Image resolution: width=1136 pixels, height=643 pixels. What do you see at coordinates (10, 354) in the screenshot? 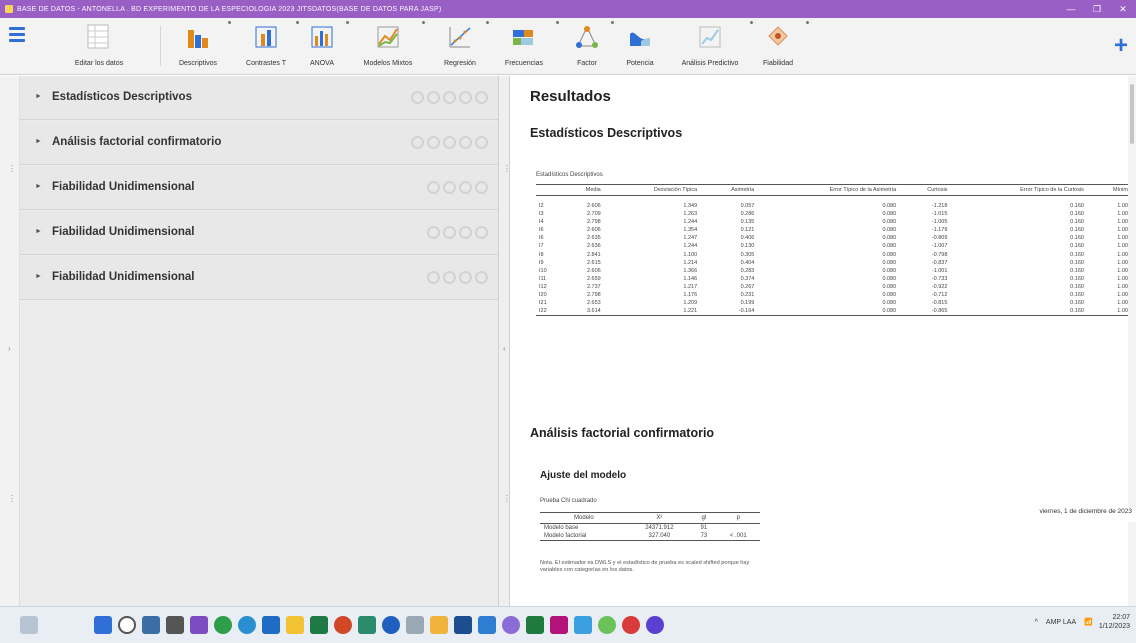
I see `expand-arrow-icon: ›` at bounding box center [10, 354].